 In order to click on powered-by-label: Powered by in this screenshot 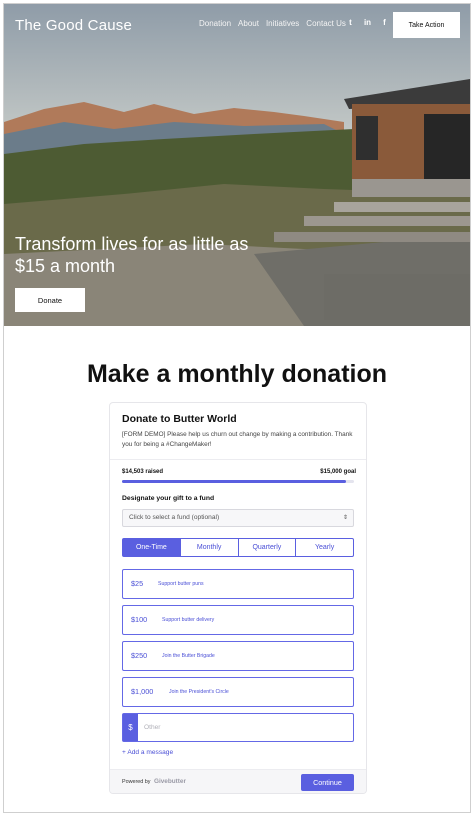, I will do `click(136, 782)`.